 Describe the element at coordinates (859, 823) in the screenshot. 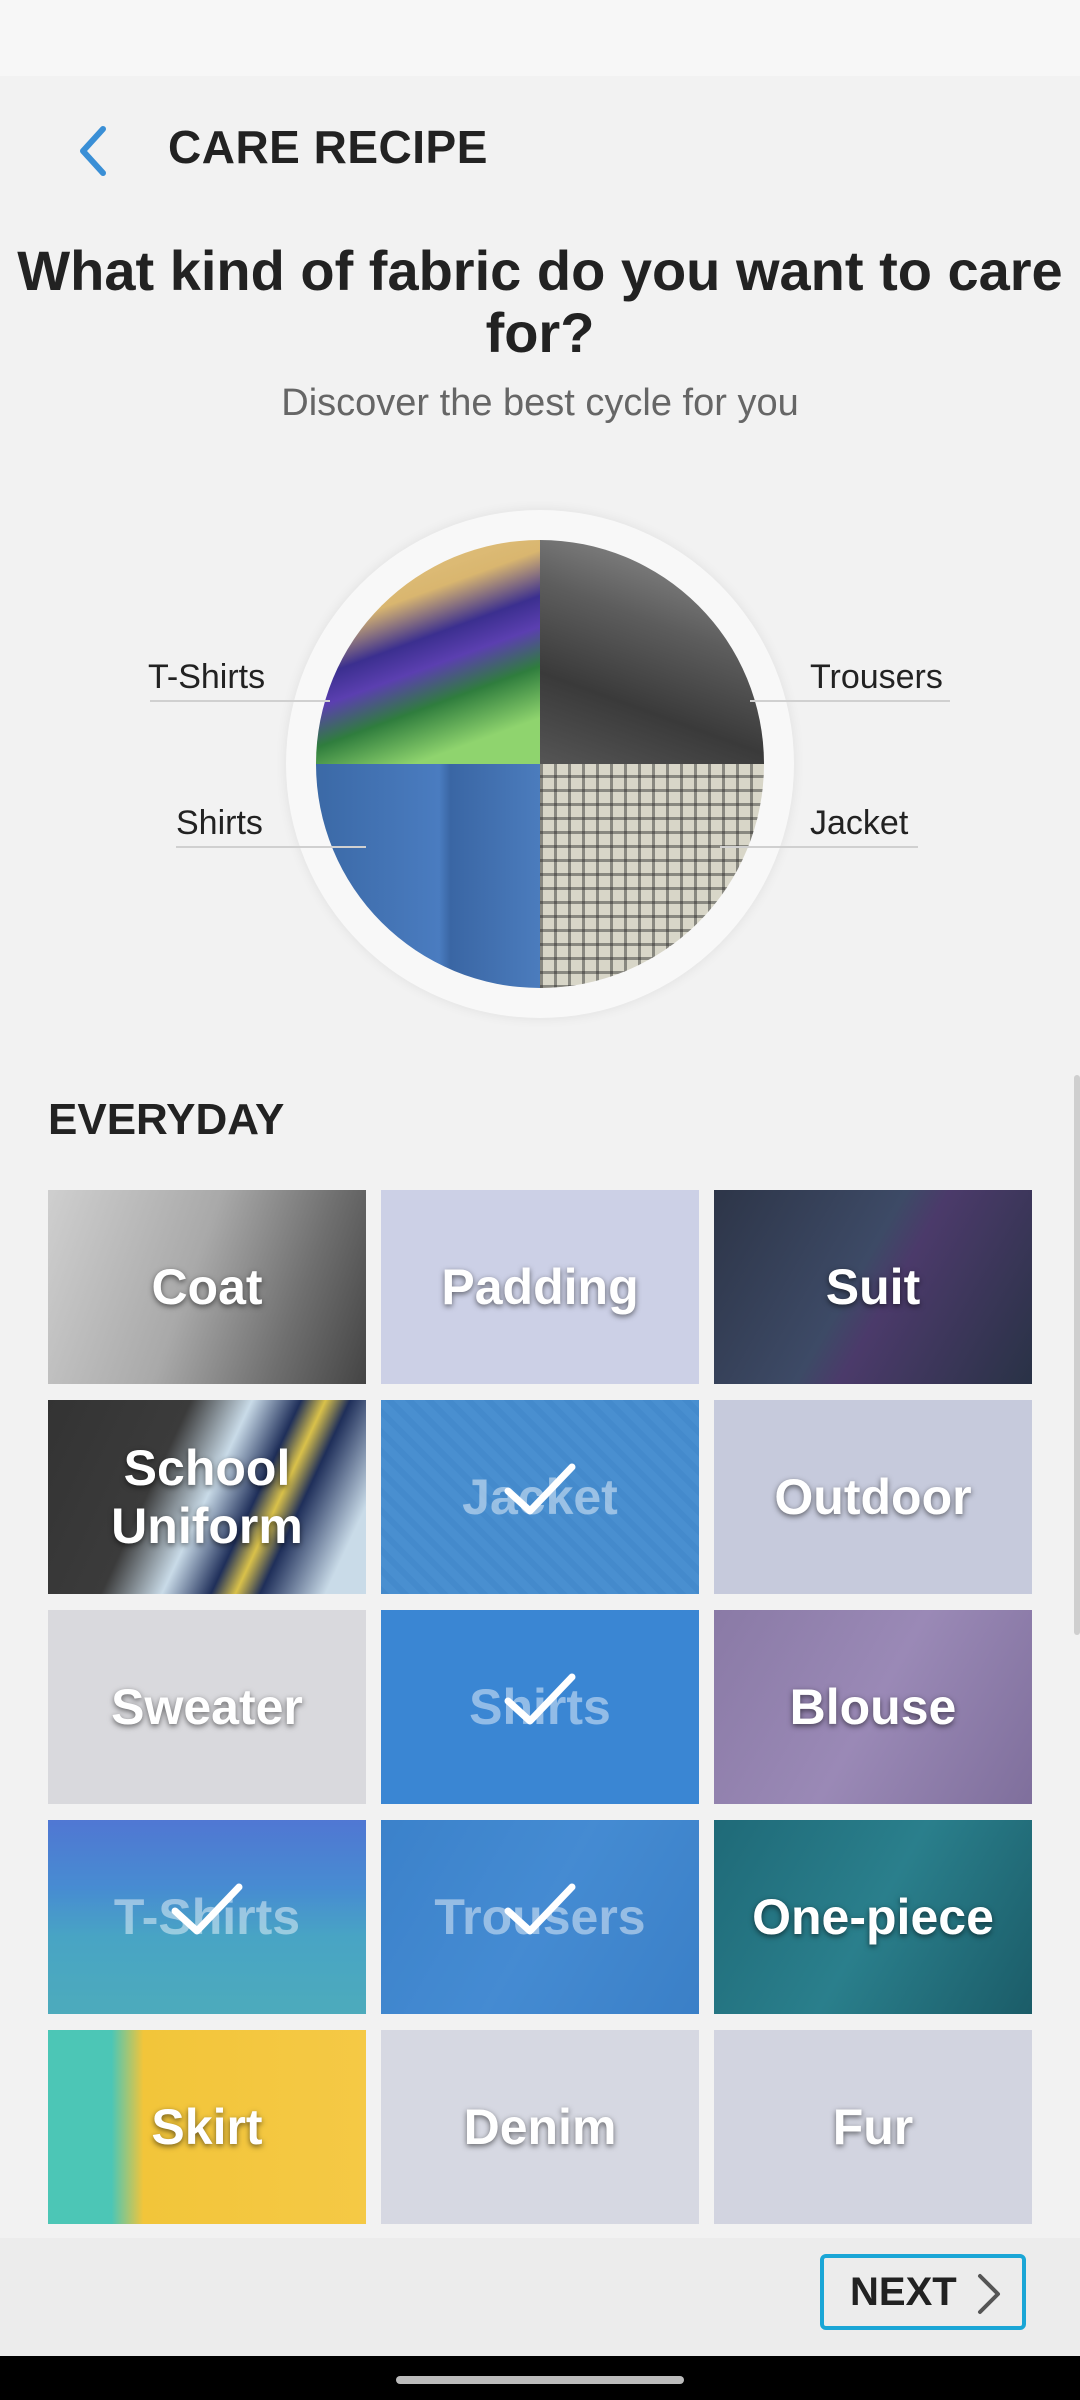

I see `pie-label-jacket: Jacket` at that location.